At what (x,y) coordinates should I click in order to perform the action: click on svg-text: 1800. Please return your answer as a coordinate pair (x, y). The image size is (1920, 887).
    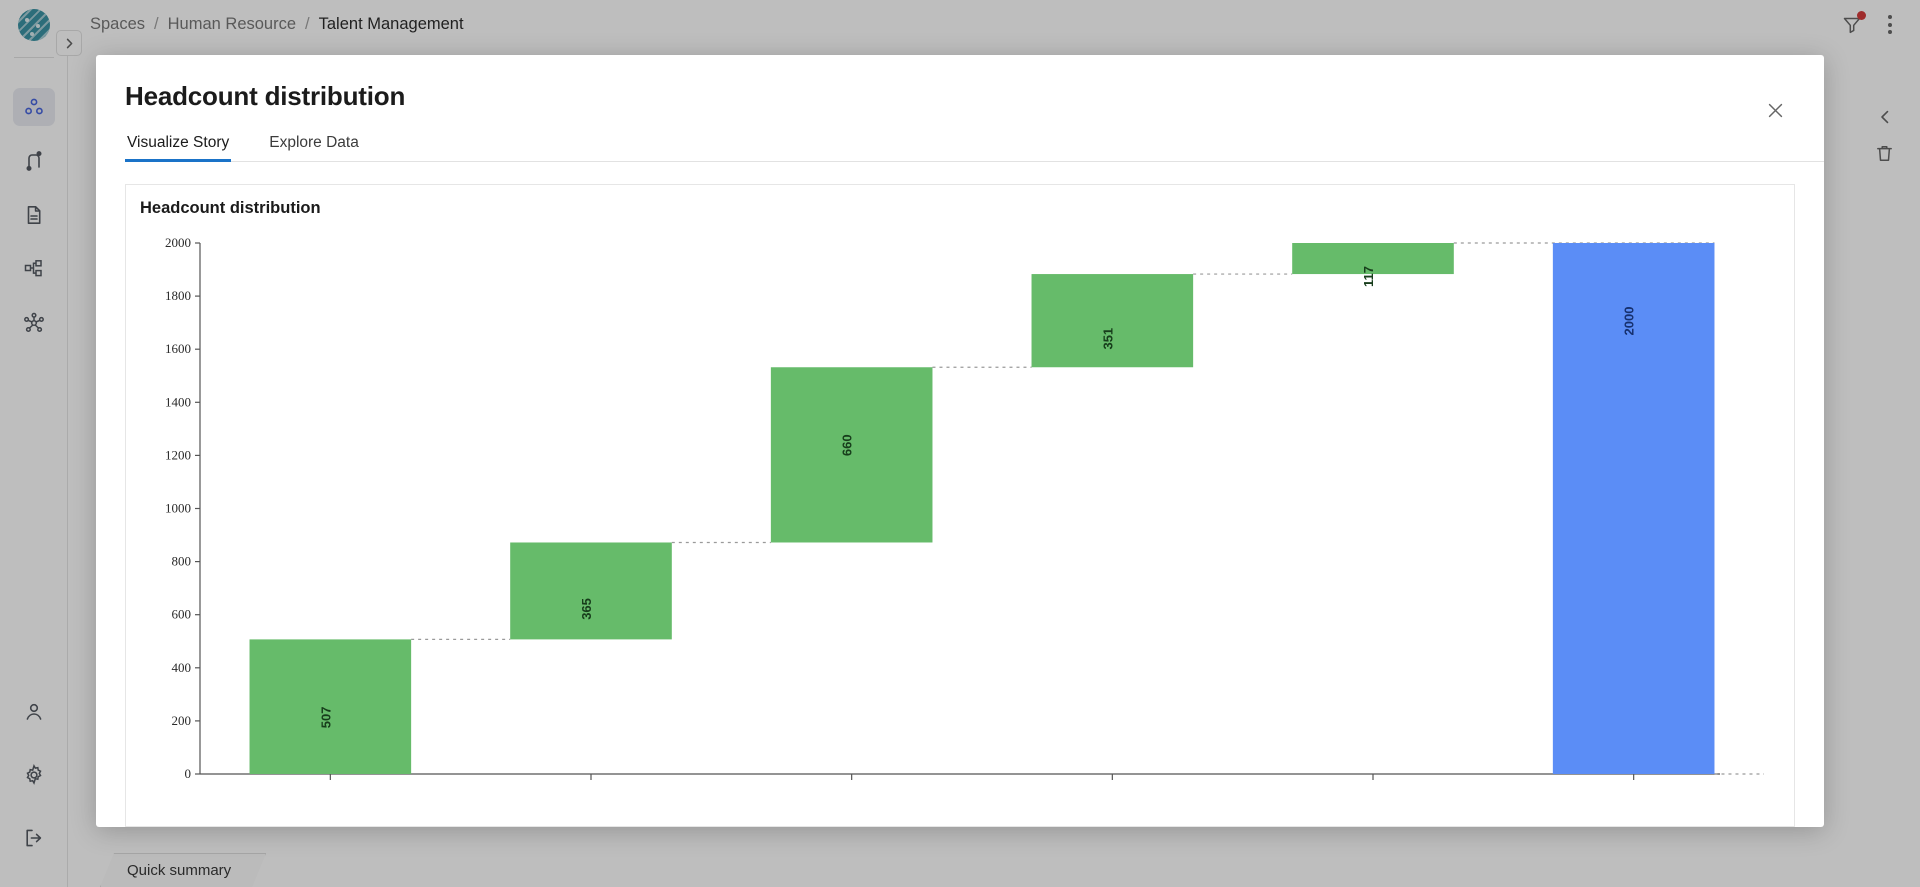
    Looking at the image, I should click on (178, 295).